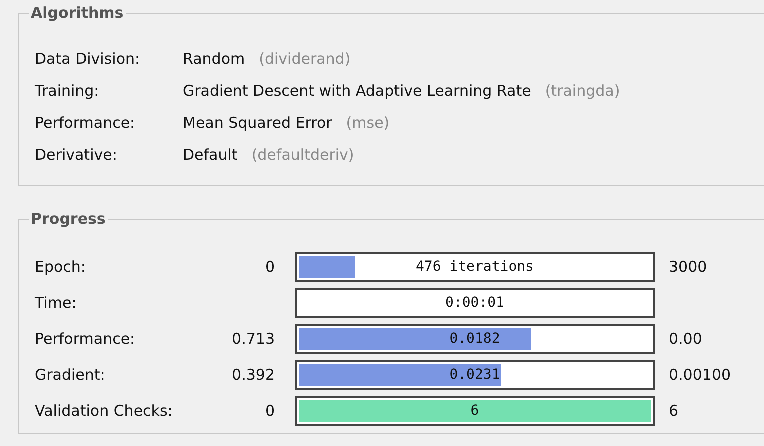 The height and width of the screenshot is (446, 764). Describe the element at coordinates (210, 155) in the screenshot. I see `field-value: Default` at that location.